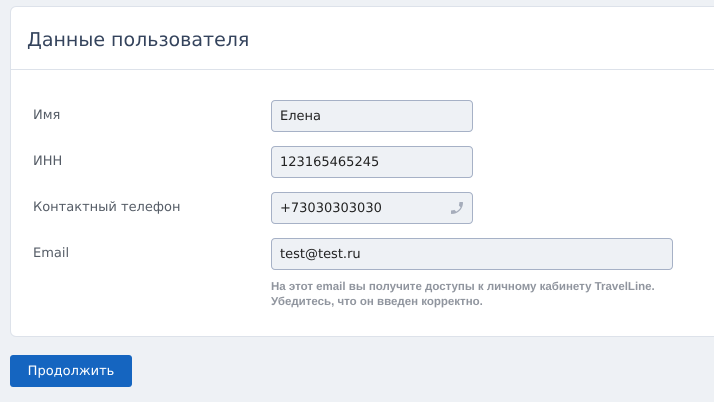 Image resolution: width=714 pixels, height=402 pixels. What do you see at coordinates (48, 162) in the screenshot?
I see `field-label: ИНН` at bounding box center [48, 162].